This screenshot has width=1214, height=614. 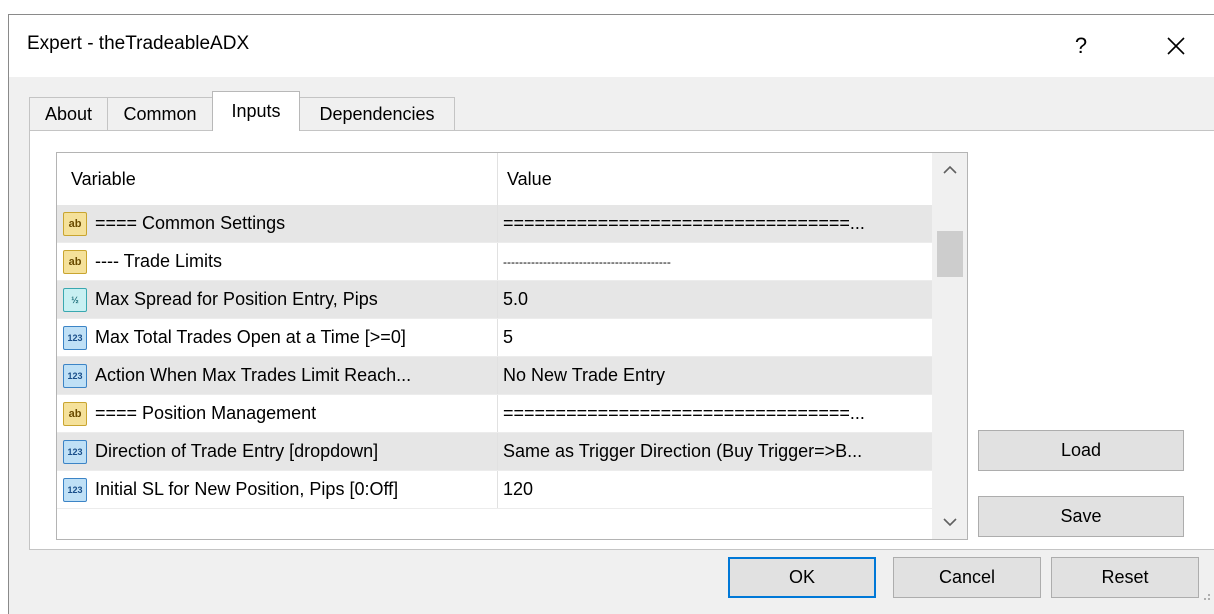 I want to click on variable-name: ==== Common Settings, so click(x=190, y=223).